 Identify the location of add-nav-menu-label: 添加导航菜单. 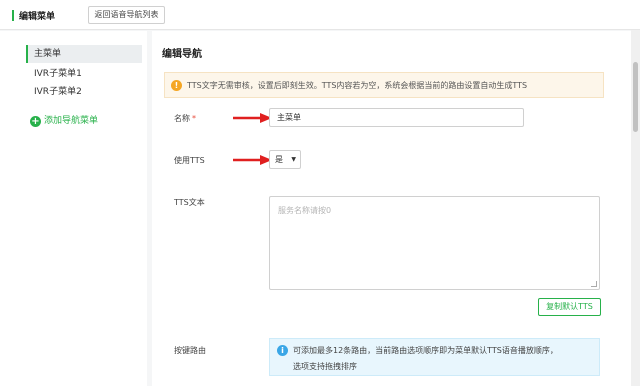
(71, 121).